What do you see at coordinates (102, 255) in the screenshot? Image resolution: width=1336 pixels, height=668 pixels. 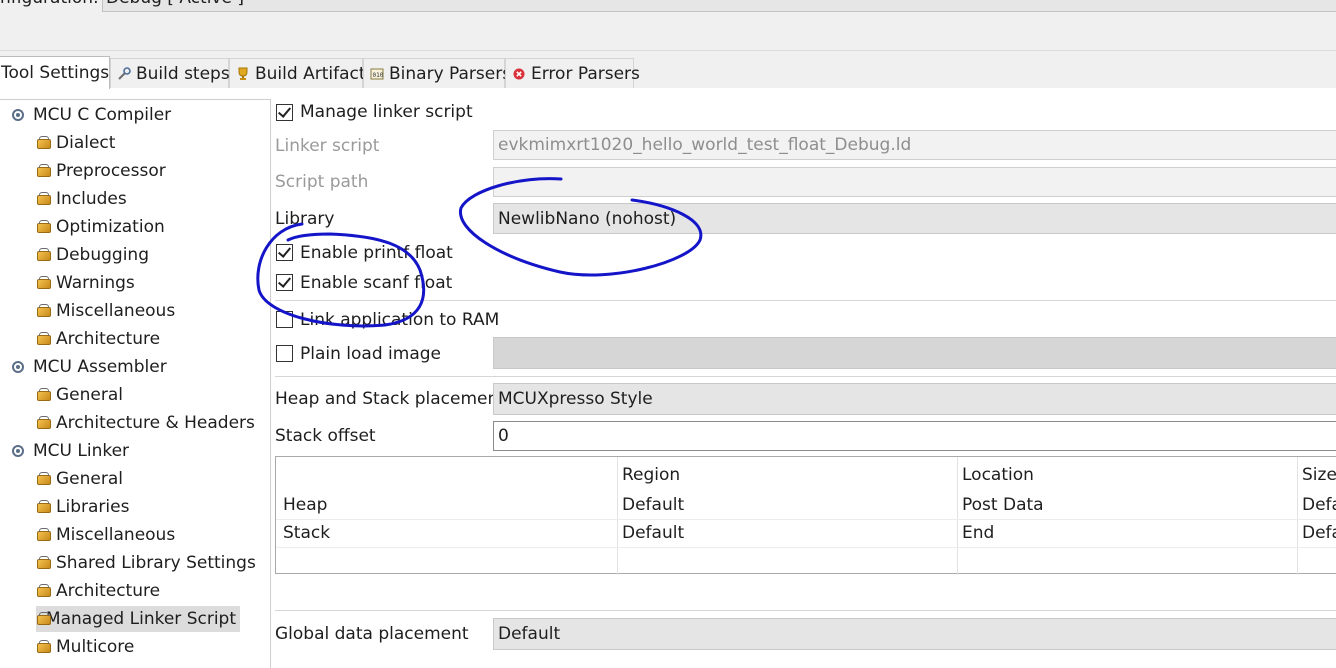 I see `tree-item-label: Debugging` at bounding box center [102, 255].